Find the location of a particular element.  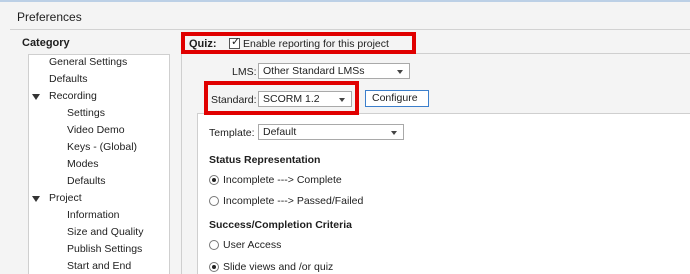

incomplete-passed-failed-label: Incomplete ---> Passed/Failed is located at coordinates (293, 201).